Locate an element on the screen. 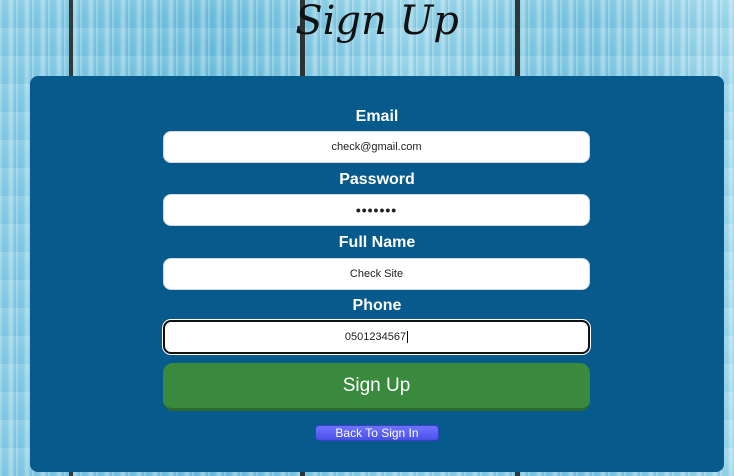  password-label: Password is located at coordinates (377, 179).